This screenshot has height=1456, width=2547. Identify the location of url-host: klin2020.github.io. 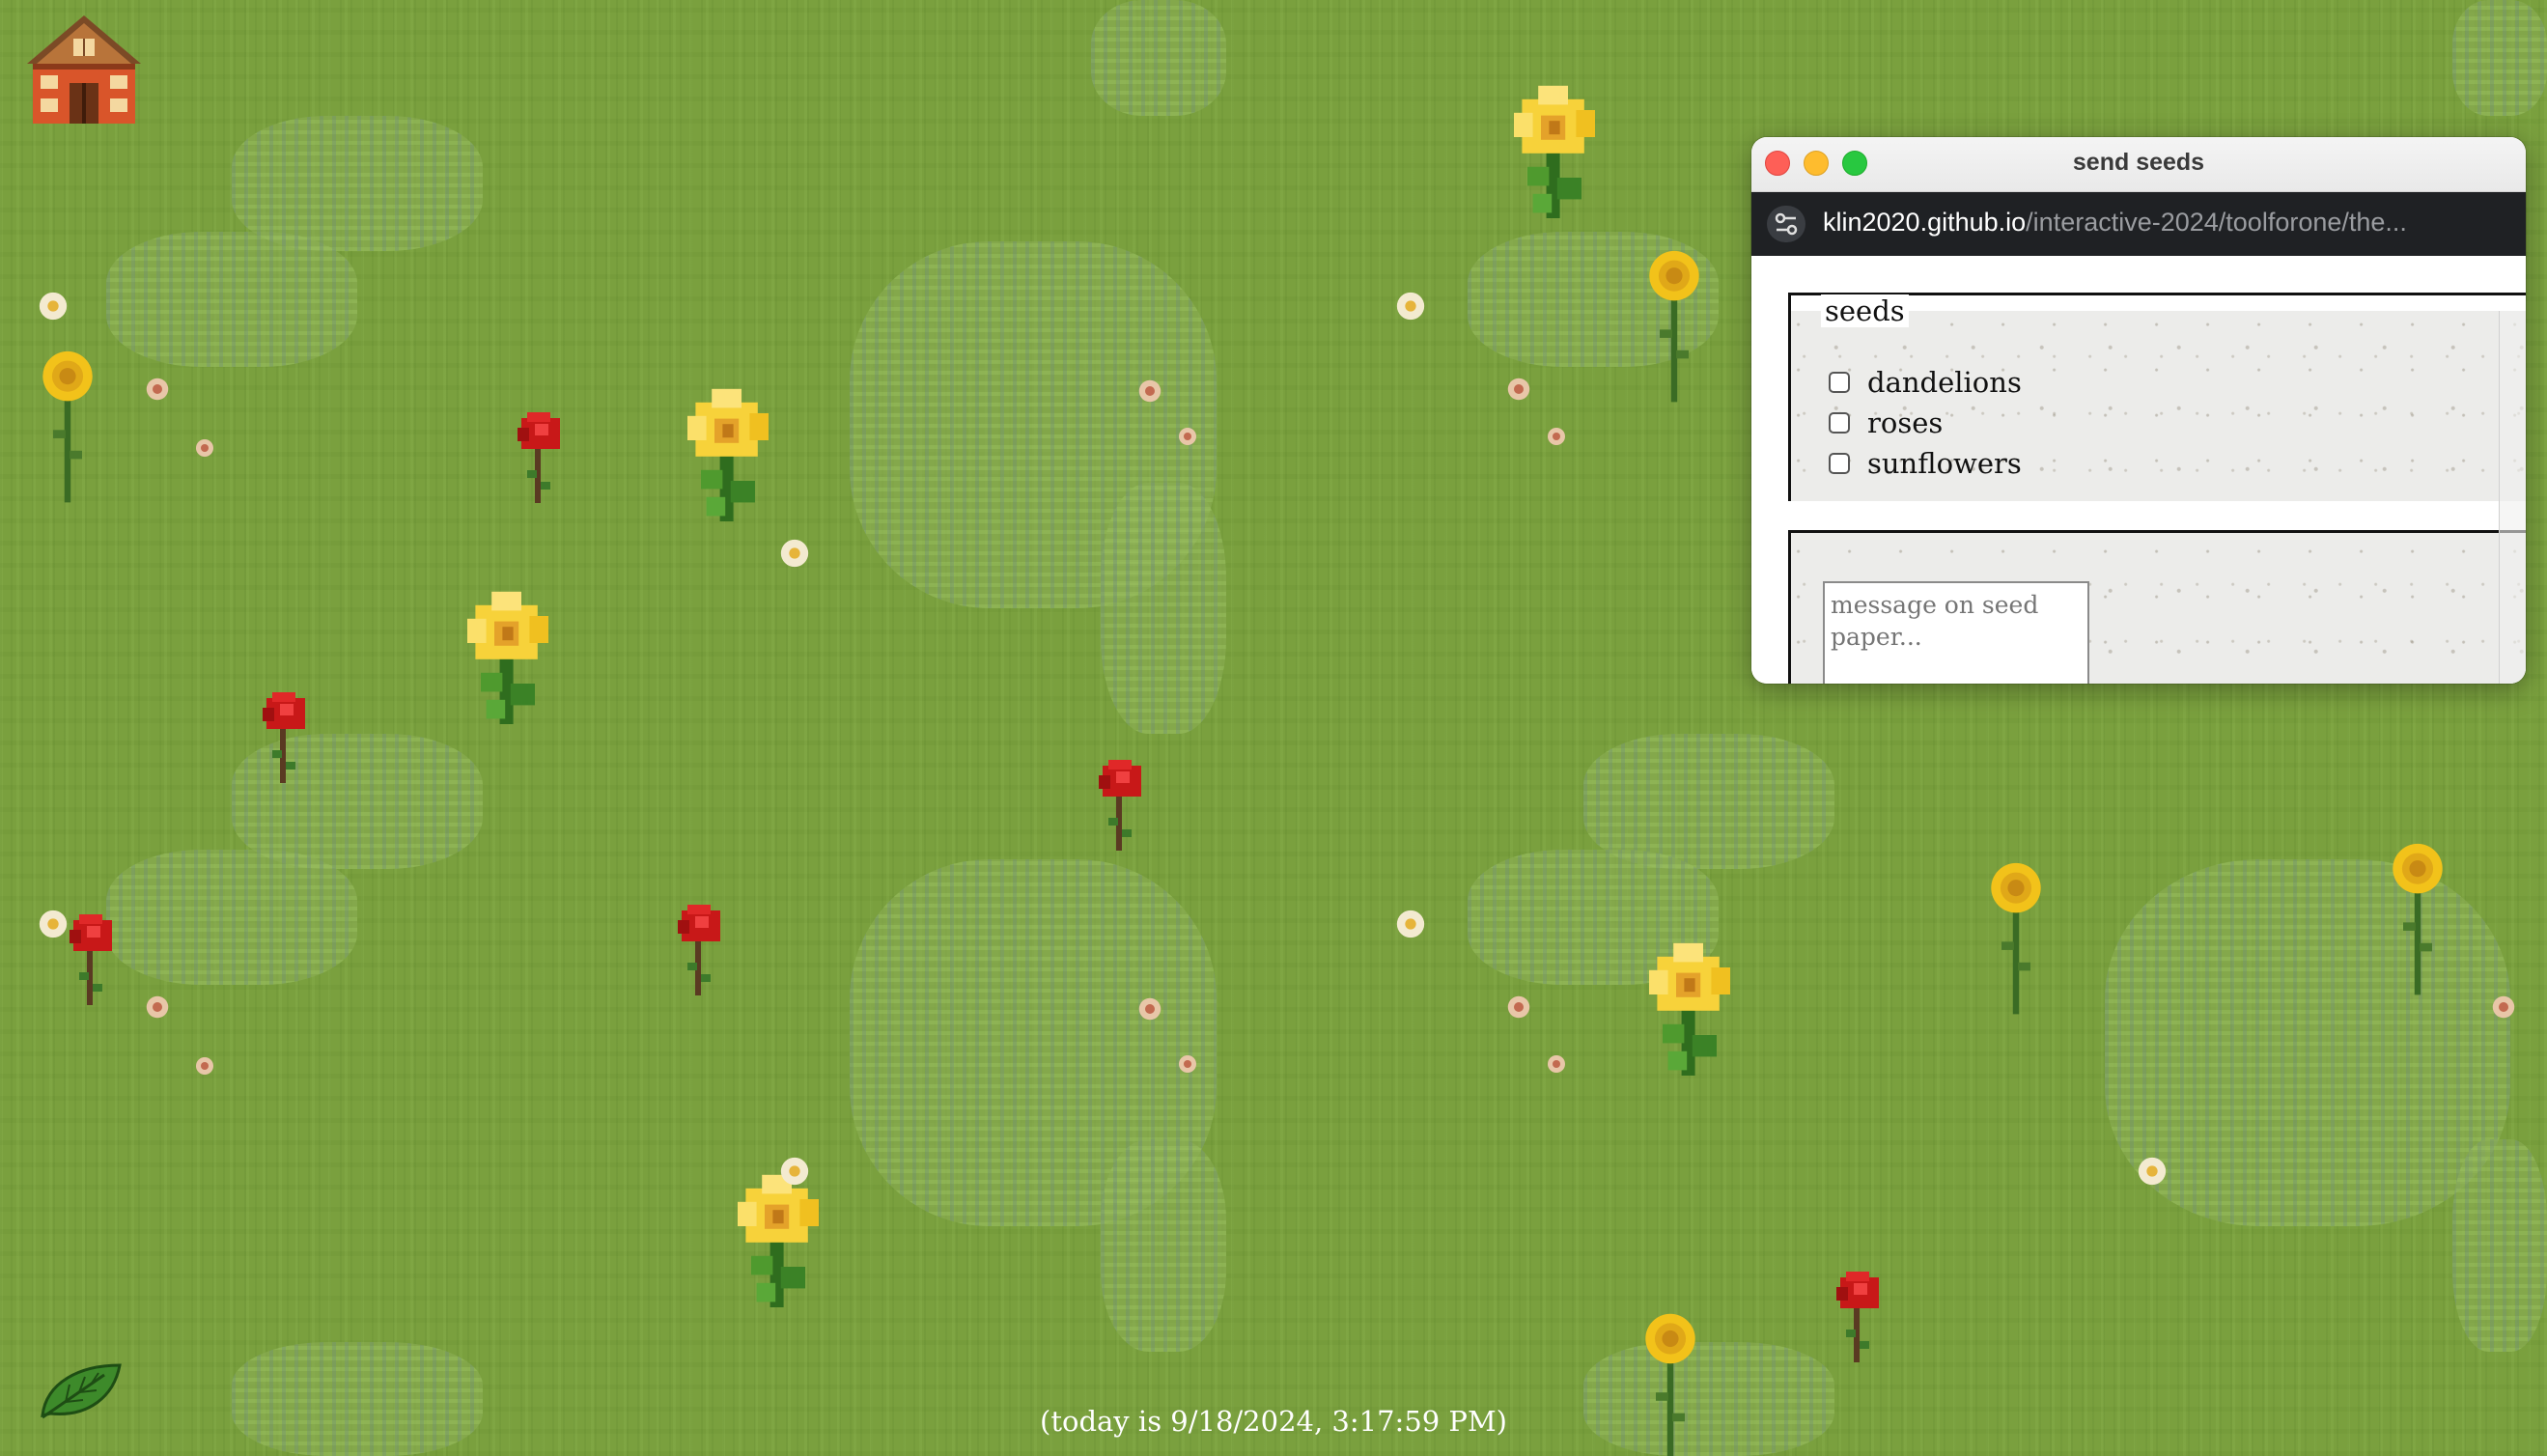
(1925, 223).